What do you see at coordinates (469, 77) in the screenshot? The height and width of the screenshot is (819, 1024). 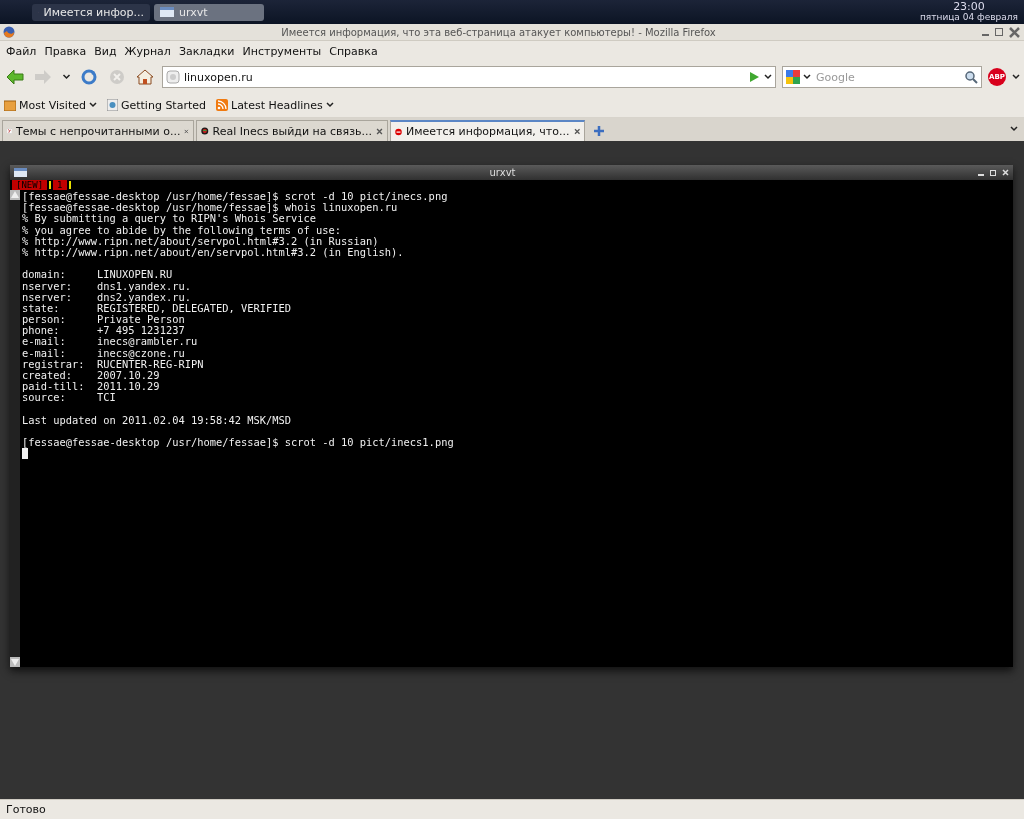 I see `url-field: linuxopen.ru` at bounding box center [469, 77].